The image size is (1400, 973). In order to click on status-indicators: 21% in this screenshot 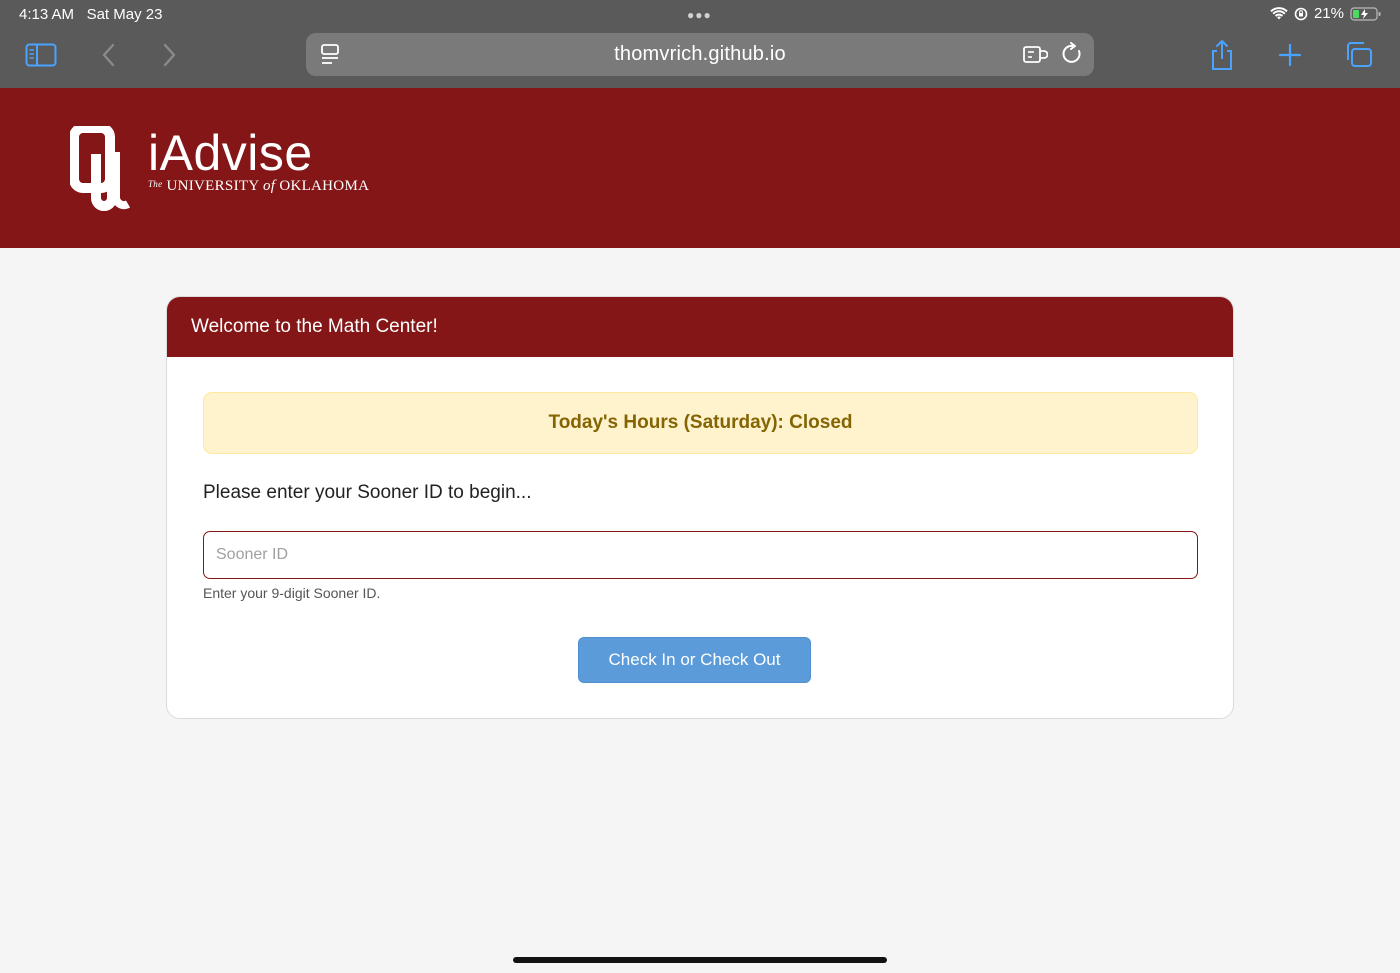, I will do `click(1326, 13)`.